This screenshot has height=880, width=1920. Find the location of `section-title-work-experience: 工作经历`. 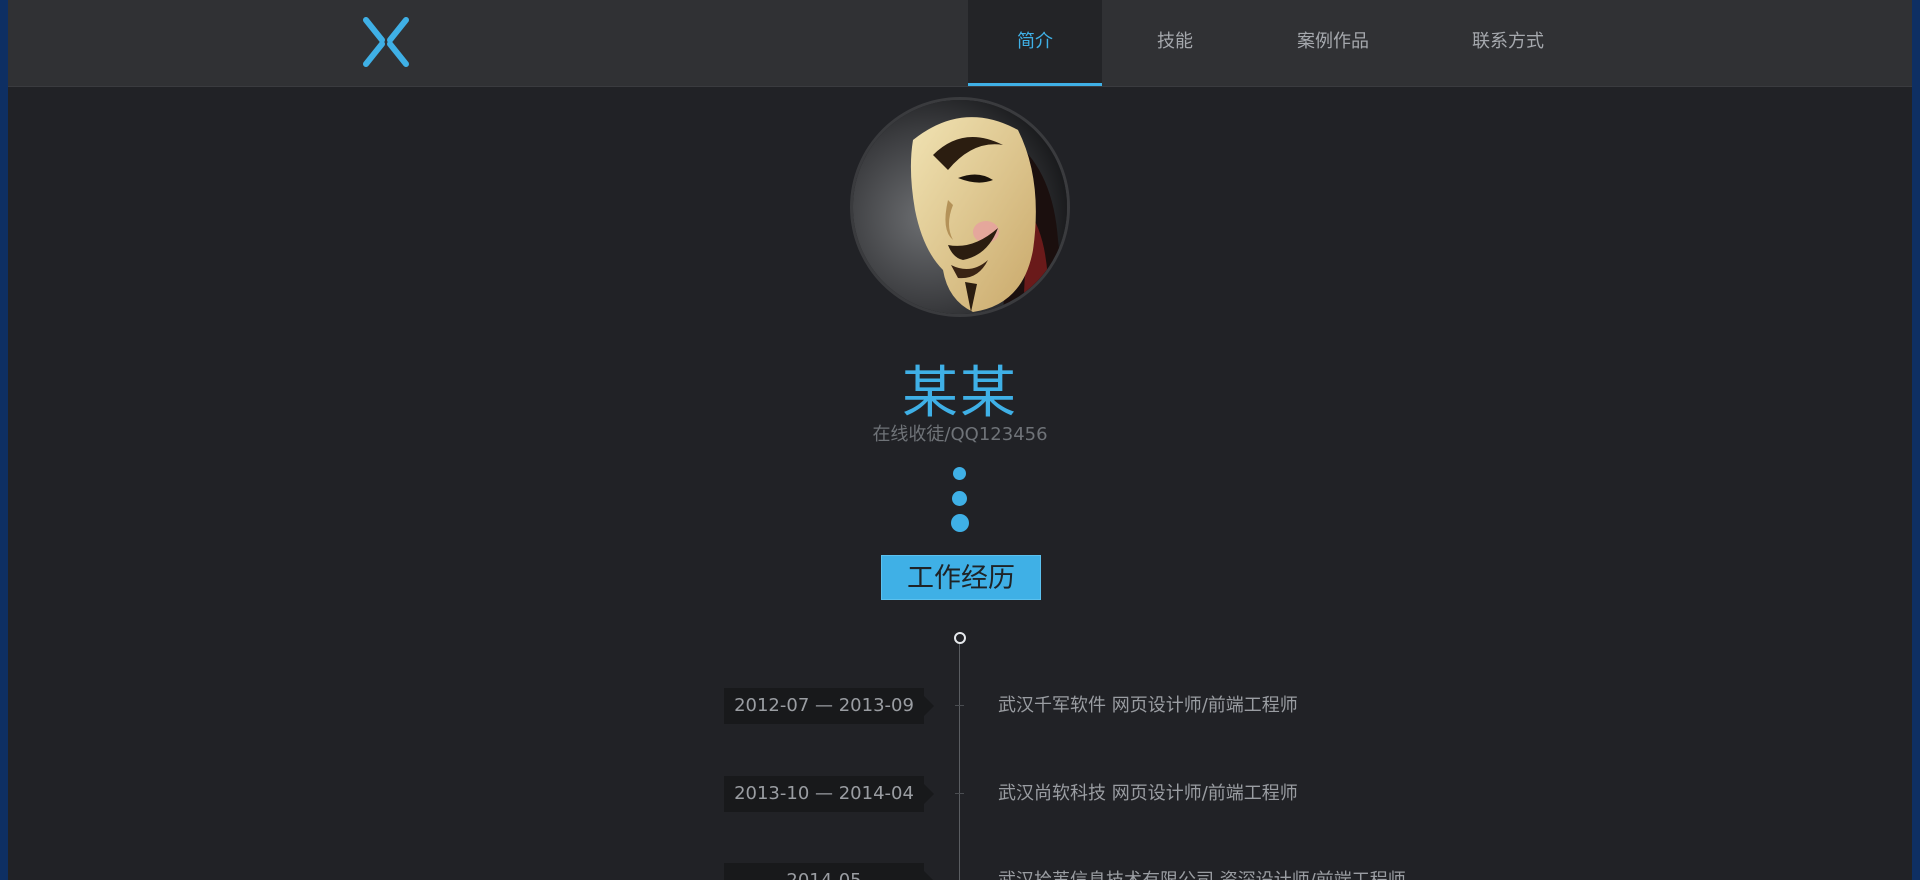

section-title-work-experience: 工作经历 is located at coordinates (961, 577).